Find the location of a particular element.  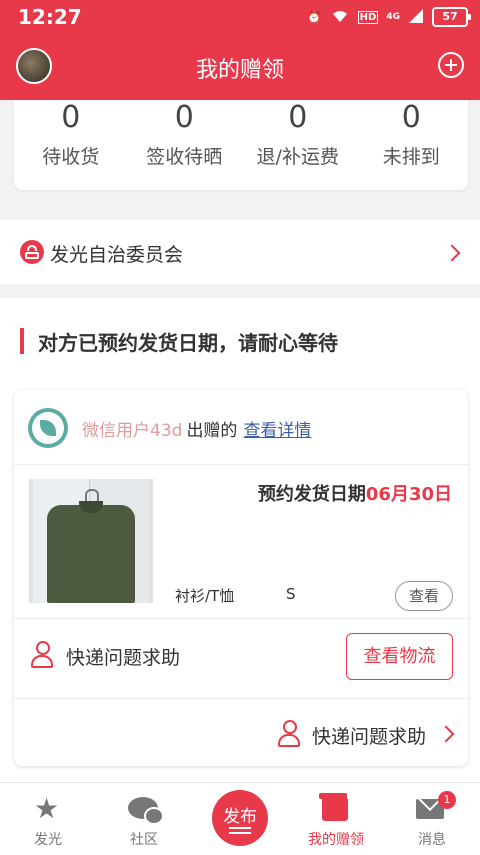

giver-verb: 出赠的 is located at coordinates (212, 431).